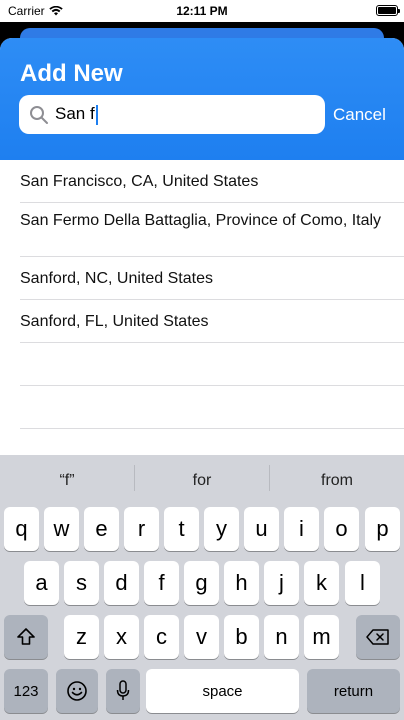 The image size is (404, 720). What do you see at coordinates (61, 529) in the screenshot?
I see `key-w: w` at bounding box center [61, 529].